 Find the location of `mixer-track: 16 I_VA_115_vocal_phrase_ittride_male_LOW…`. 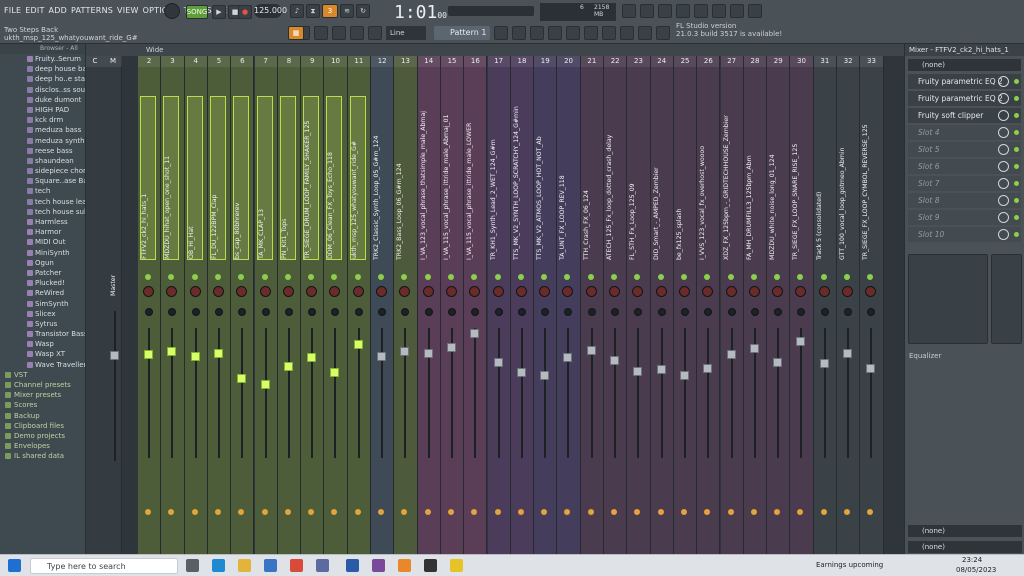

mixer-track: 16 I_VA_115_vocal_phrase_ittride_male_LOW… is located at coordinates (476, 305).